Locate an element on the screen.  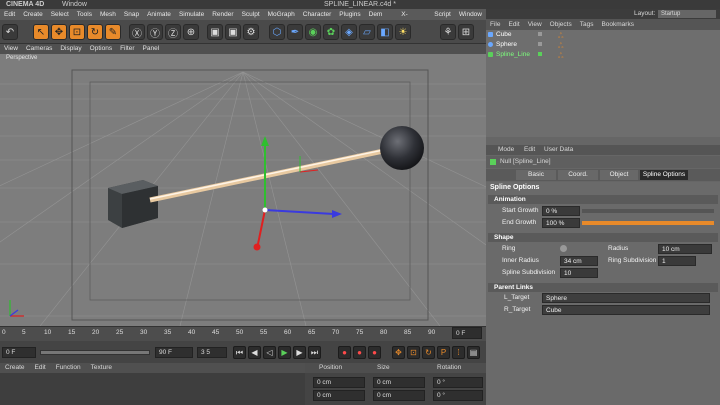
point-level-key-icon: ⁞ is located at coordinates (458, 352).